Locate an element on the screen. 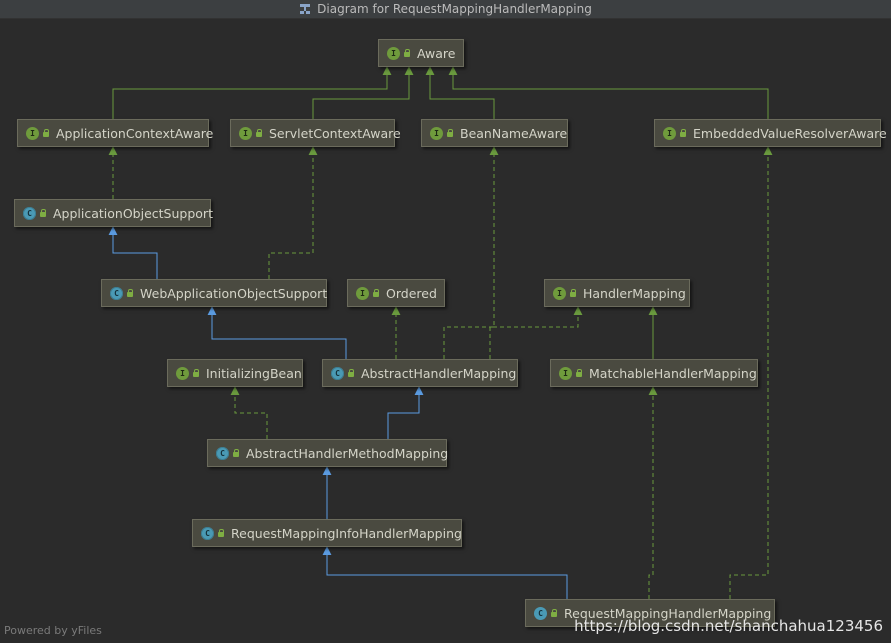 The width and height of the screenshot is (891, 643). node-label: AbstractHandlerMethodMapping is located at coordinates (347, 453).